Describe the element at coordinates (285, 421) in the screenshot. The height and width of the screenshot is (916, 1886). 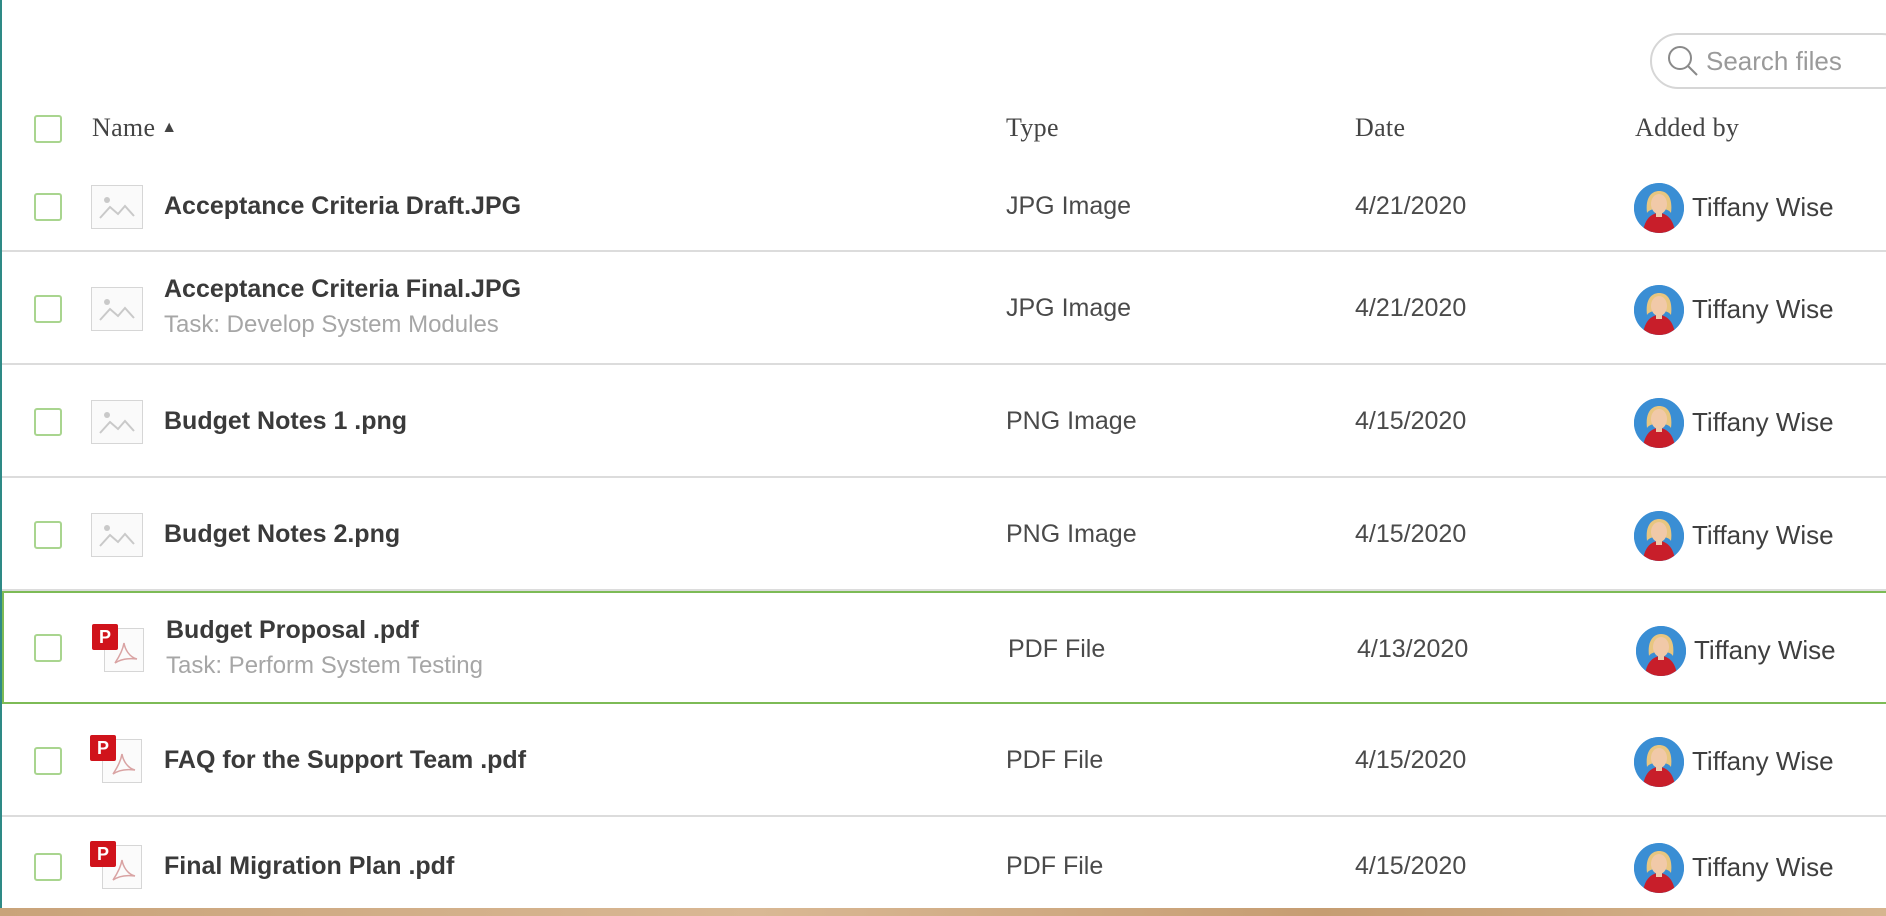
I see `file-name-link: Budget Notes 1 .png` at that location.